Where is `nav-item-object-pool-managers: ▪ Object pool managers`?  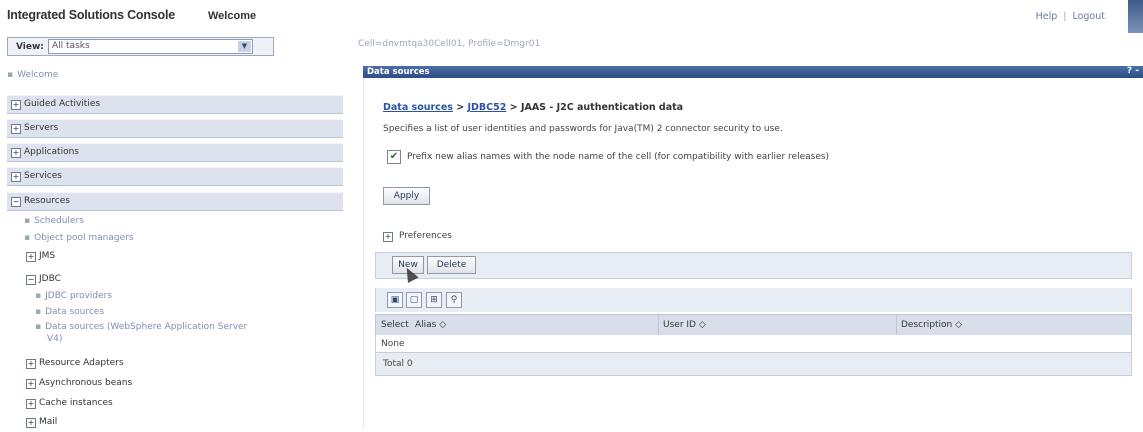
nav-item-object-pool-managers: ▪ Object pool managers is located at coordinates (79, 238).